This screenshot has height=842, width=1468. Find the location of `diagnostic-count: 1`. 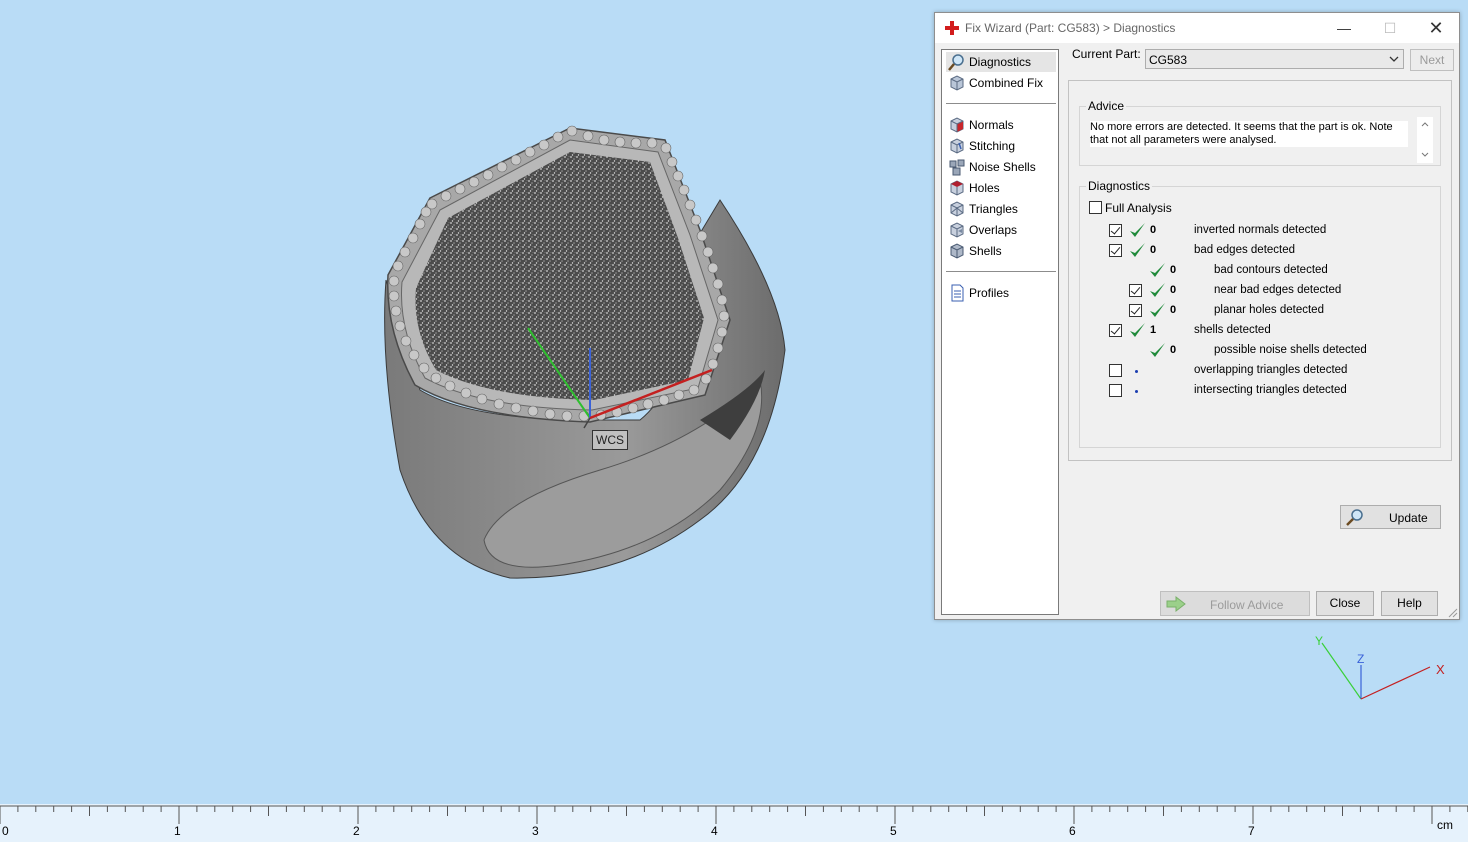

diagnostic-count: 1 is located at coordinates (1153, 330).